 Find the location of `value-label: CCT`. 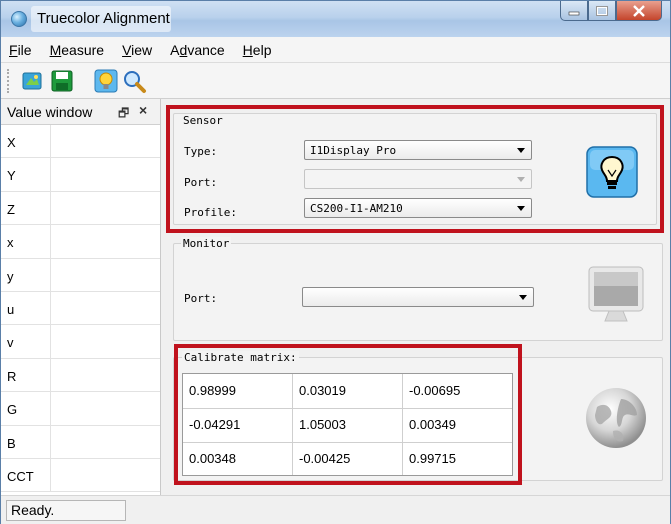

value-label: CCT is located at coordinates (26, 475).